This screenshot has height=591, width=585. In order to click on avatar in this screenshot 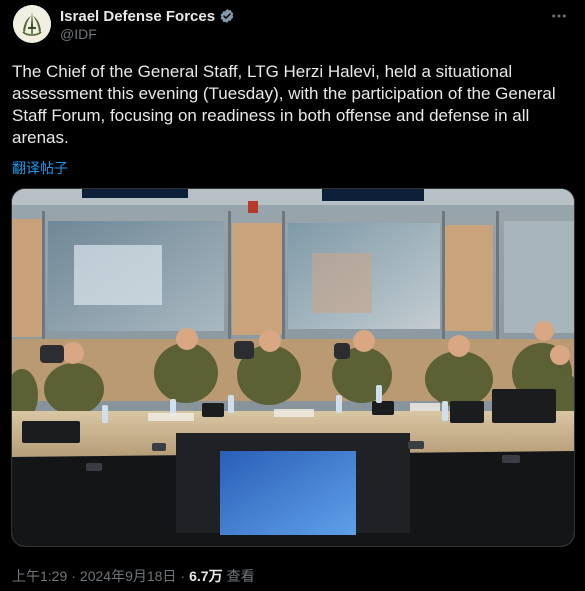, I will do `click(32, 24)`.